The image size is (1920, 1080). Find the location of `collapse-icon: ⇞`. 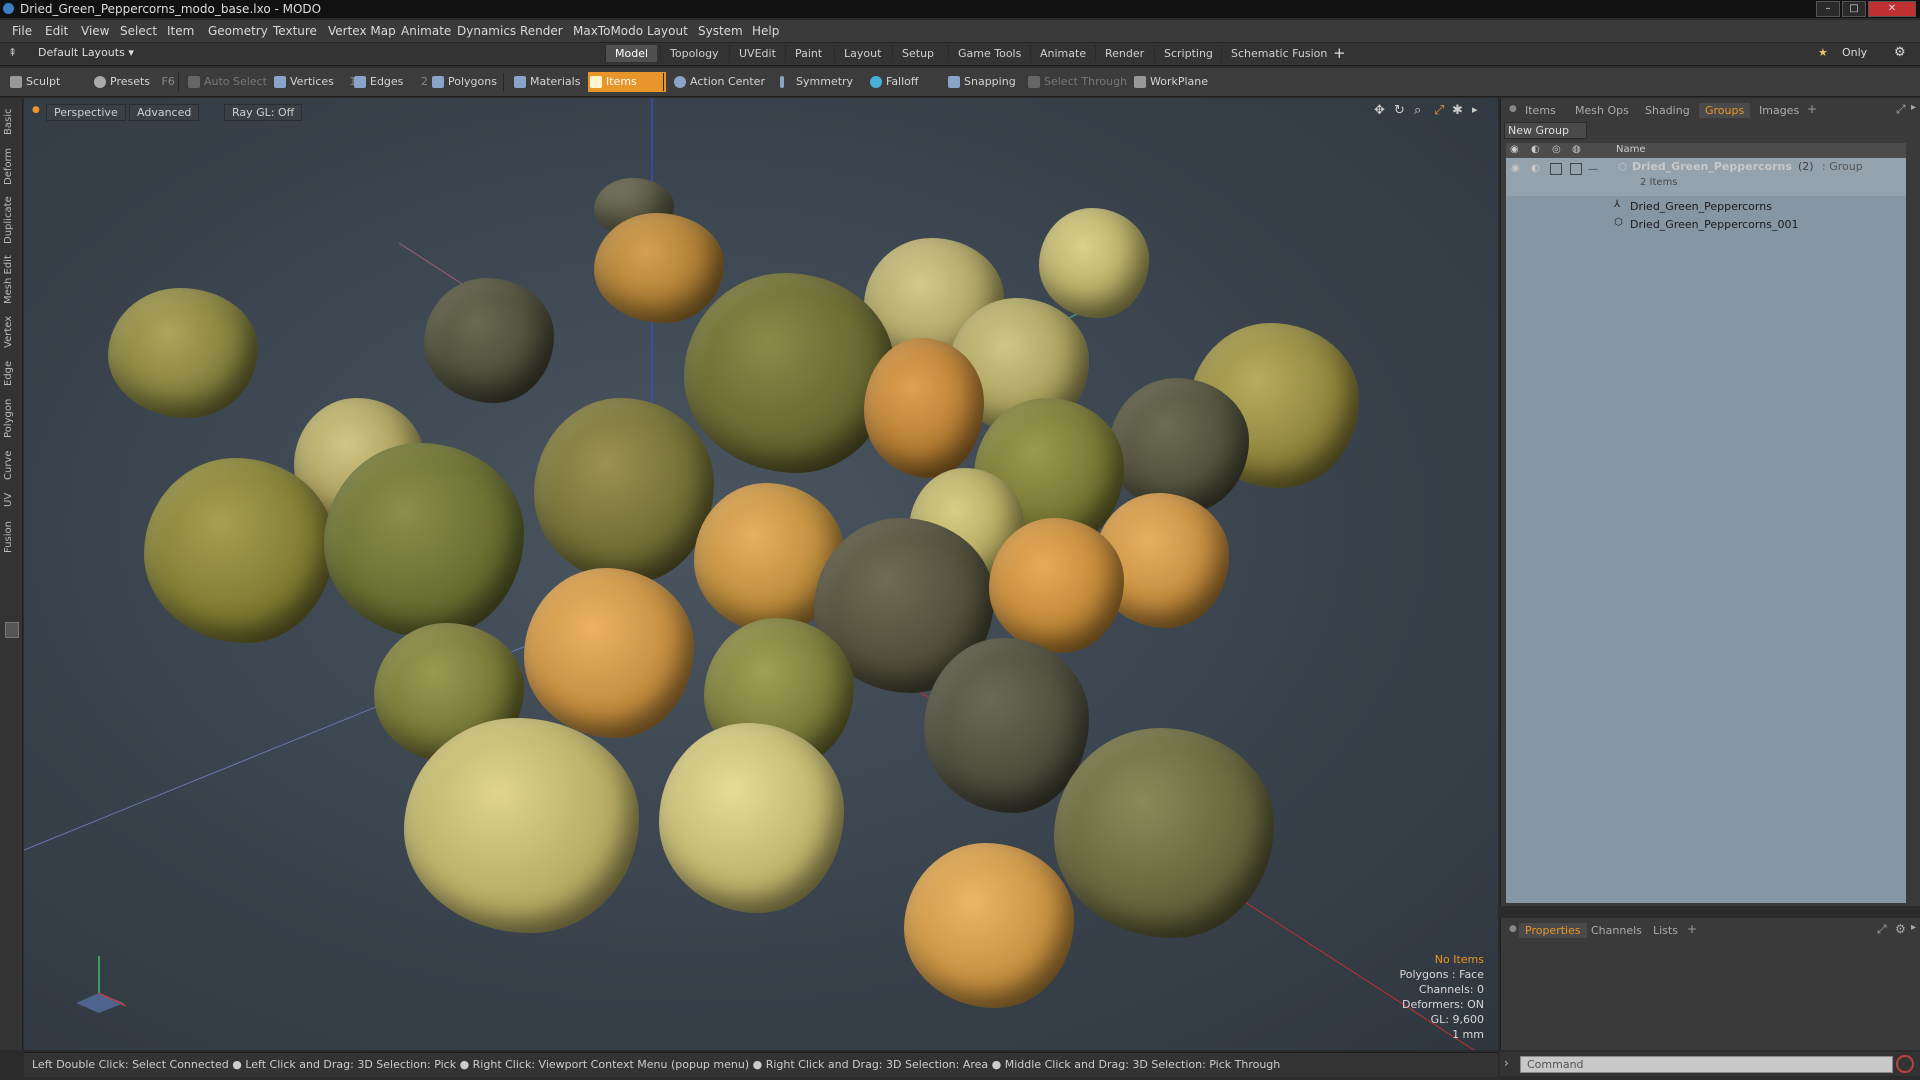

collapse-icon: ⇞ is located at coordinates (12, 52).